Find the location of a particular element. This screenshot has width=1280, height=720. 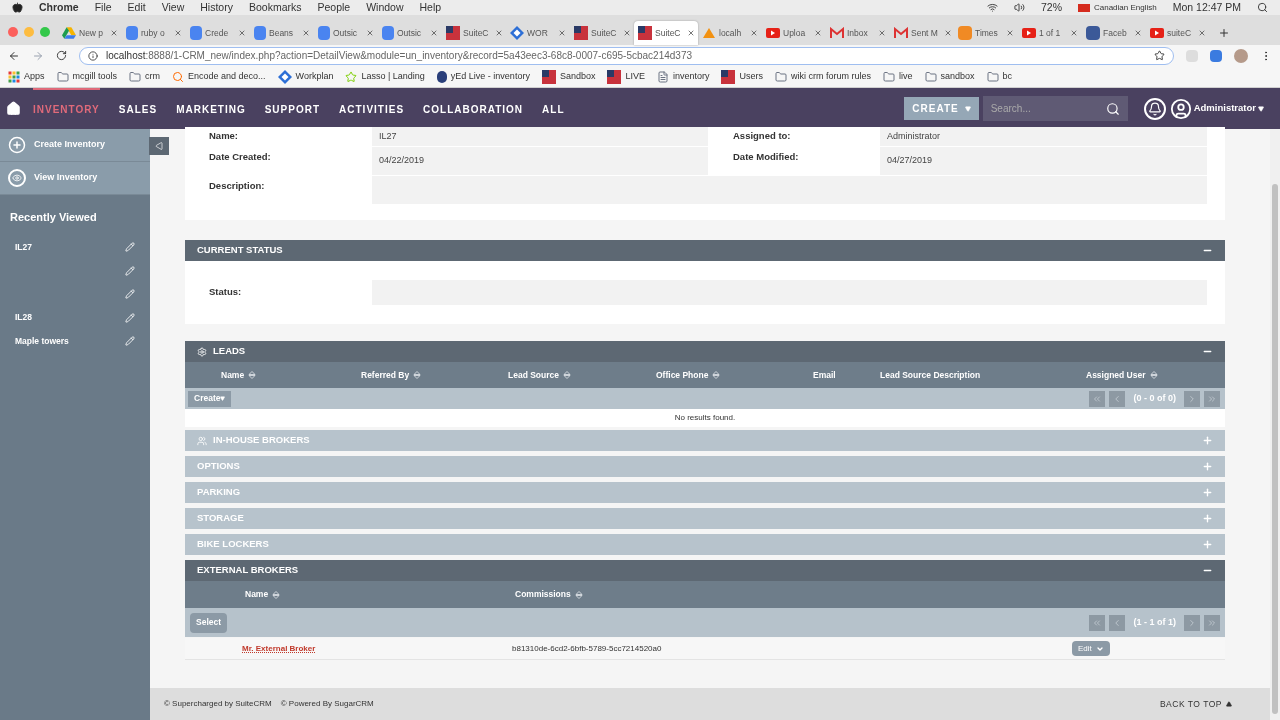

bookmark: Apps is located at coordinates (26, 76).